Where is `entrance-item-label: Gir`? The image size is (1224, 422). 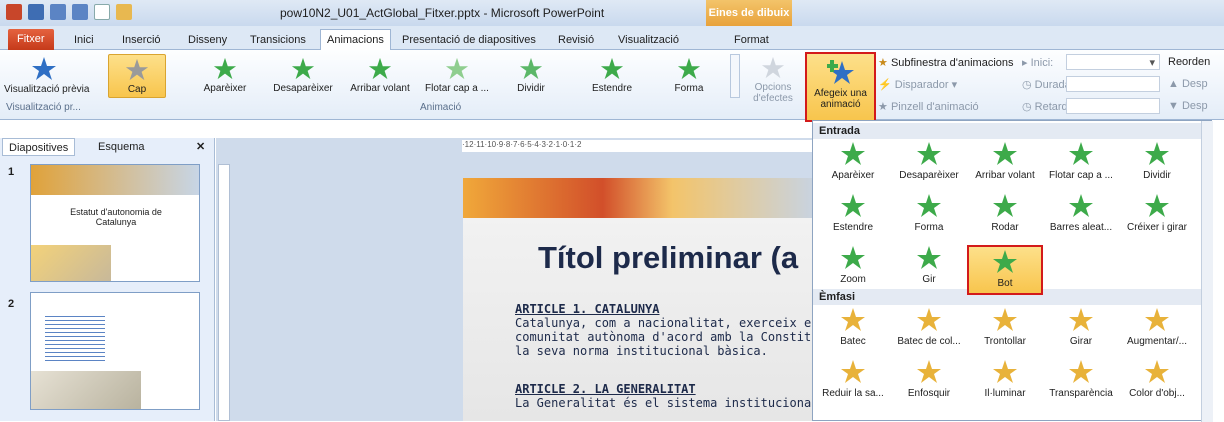 entrance-item-label: Gir is located at coordinates (929, 279).